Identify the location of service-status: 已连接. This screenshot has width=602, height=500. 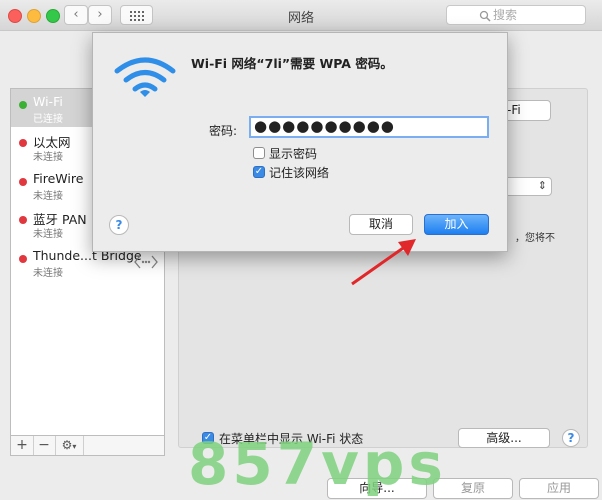
(48, 119).